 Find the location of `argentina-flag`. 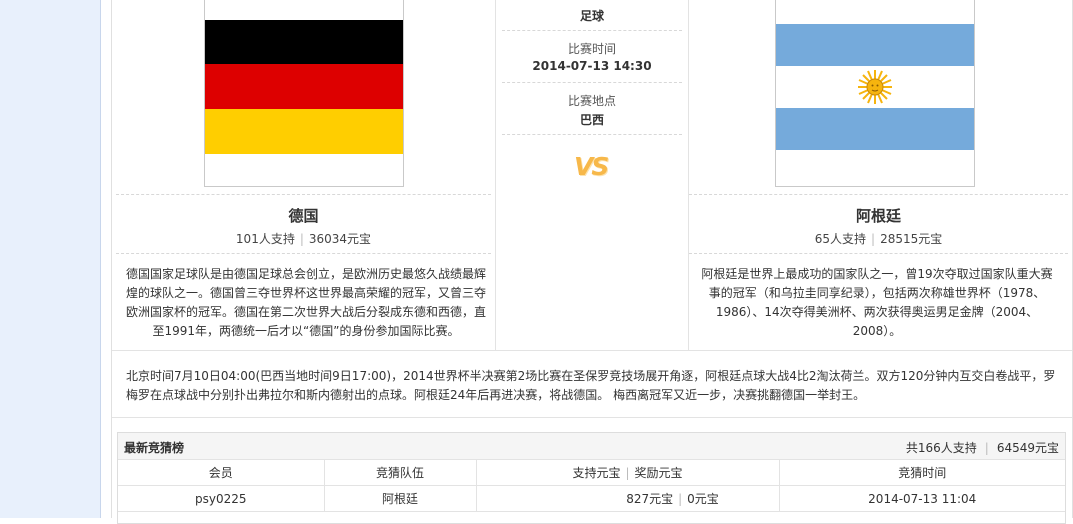

argentina-flag is located at coordinates (875, 93).